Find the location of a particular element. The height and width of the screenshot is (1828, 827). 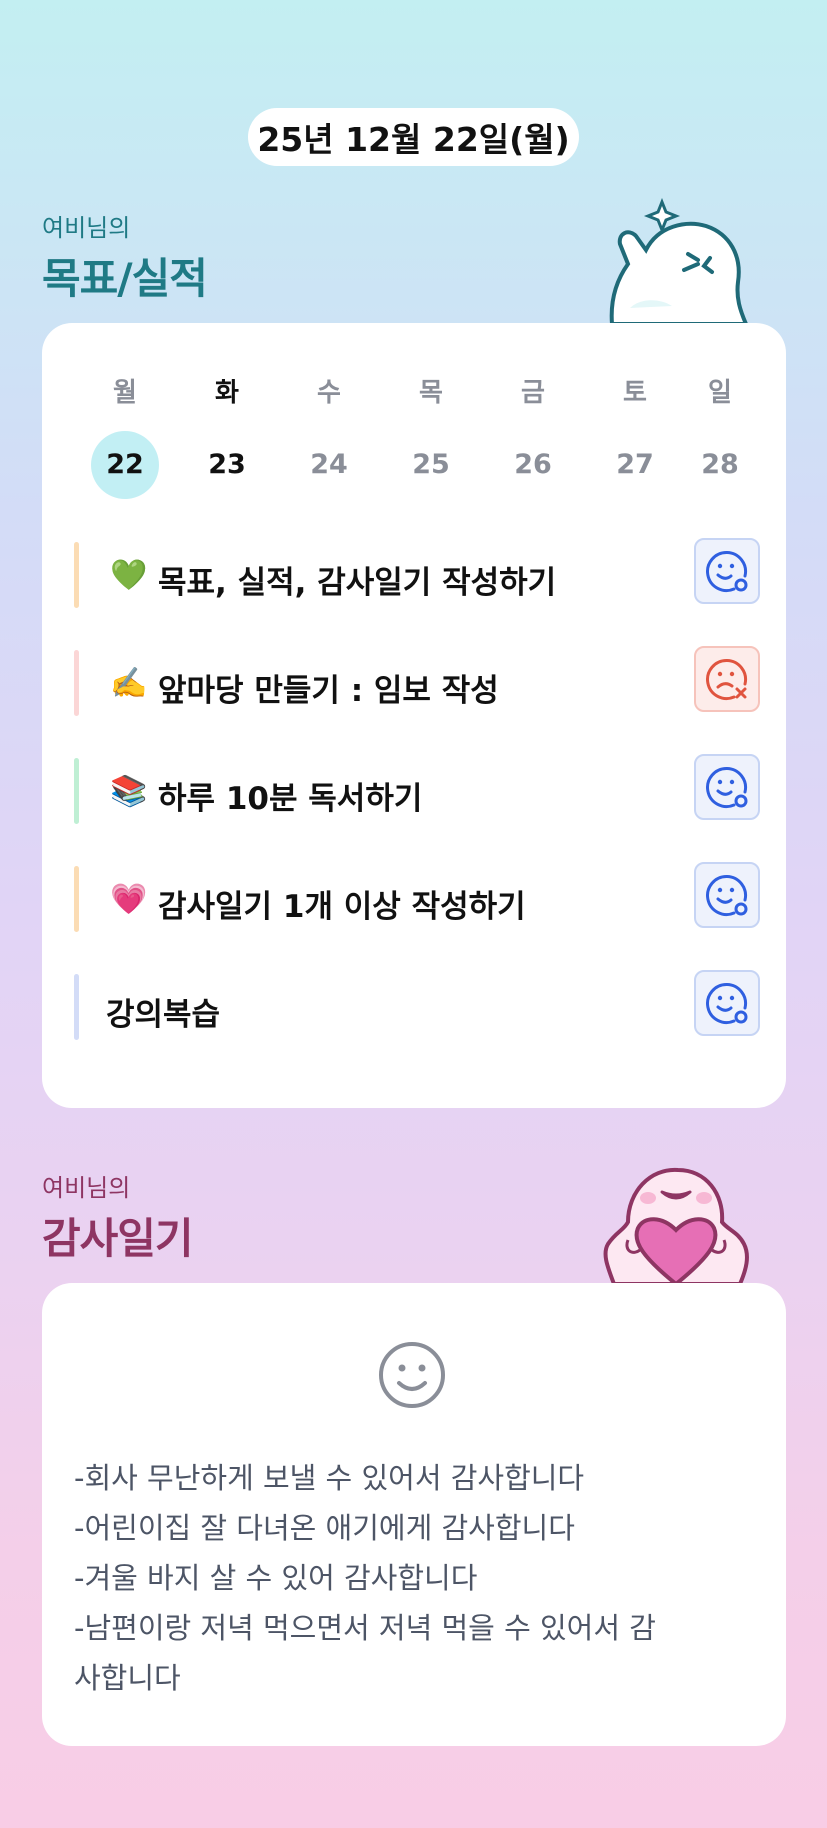

week-day-mon: 월 22 is located at coordinates (125, 437).